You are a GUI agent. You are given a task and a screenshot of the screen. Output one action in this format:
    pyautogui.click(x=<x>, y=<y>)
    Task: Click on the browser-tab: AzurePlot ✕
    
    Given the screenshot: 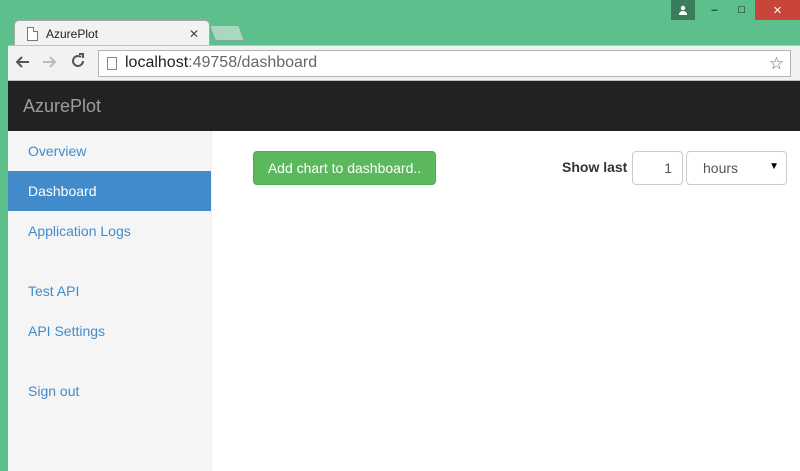 What is the action you would take?
    pyautogui.click(x=112, y=33)
    